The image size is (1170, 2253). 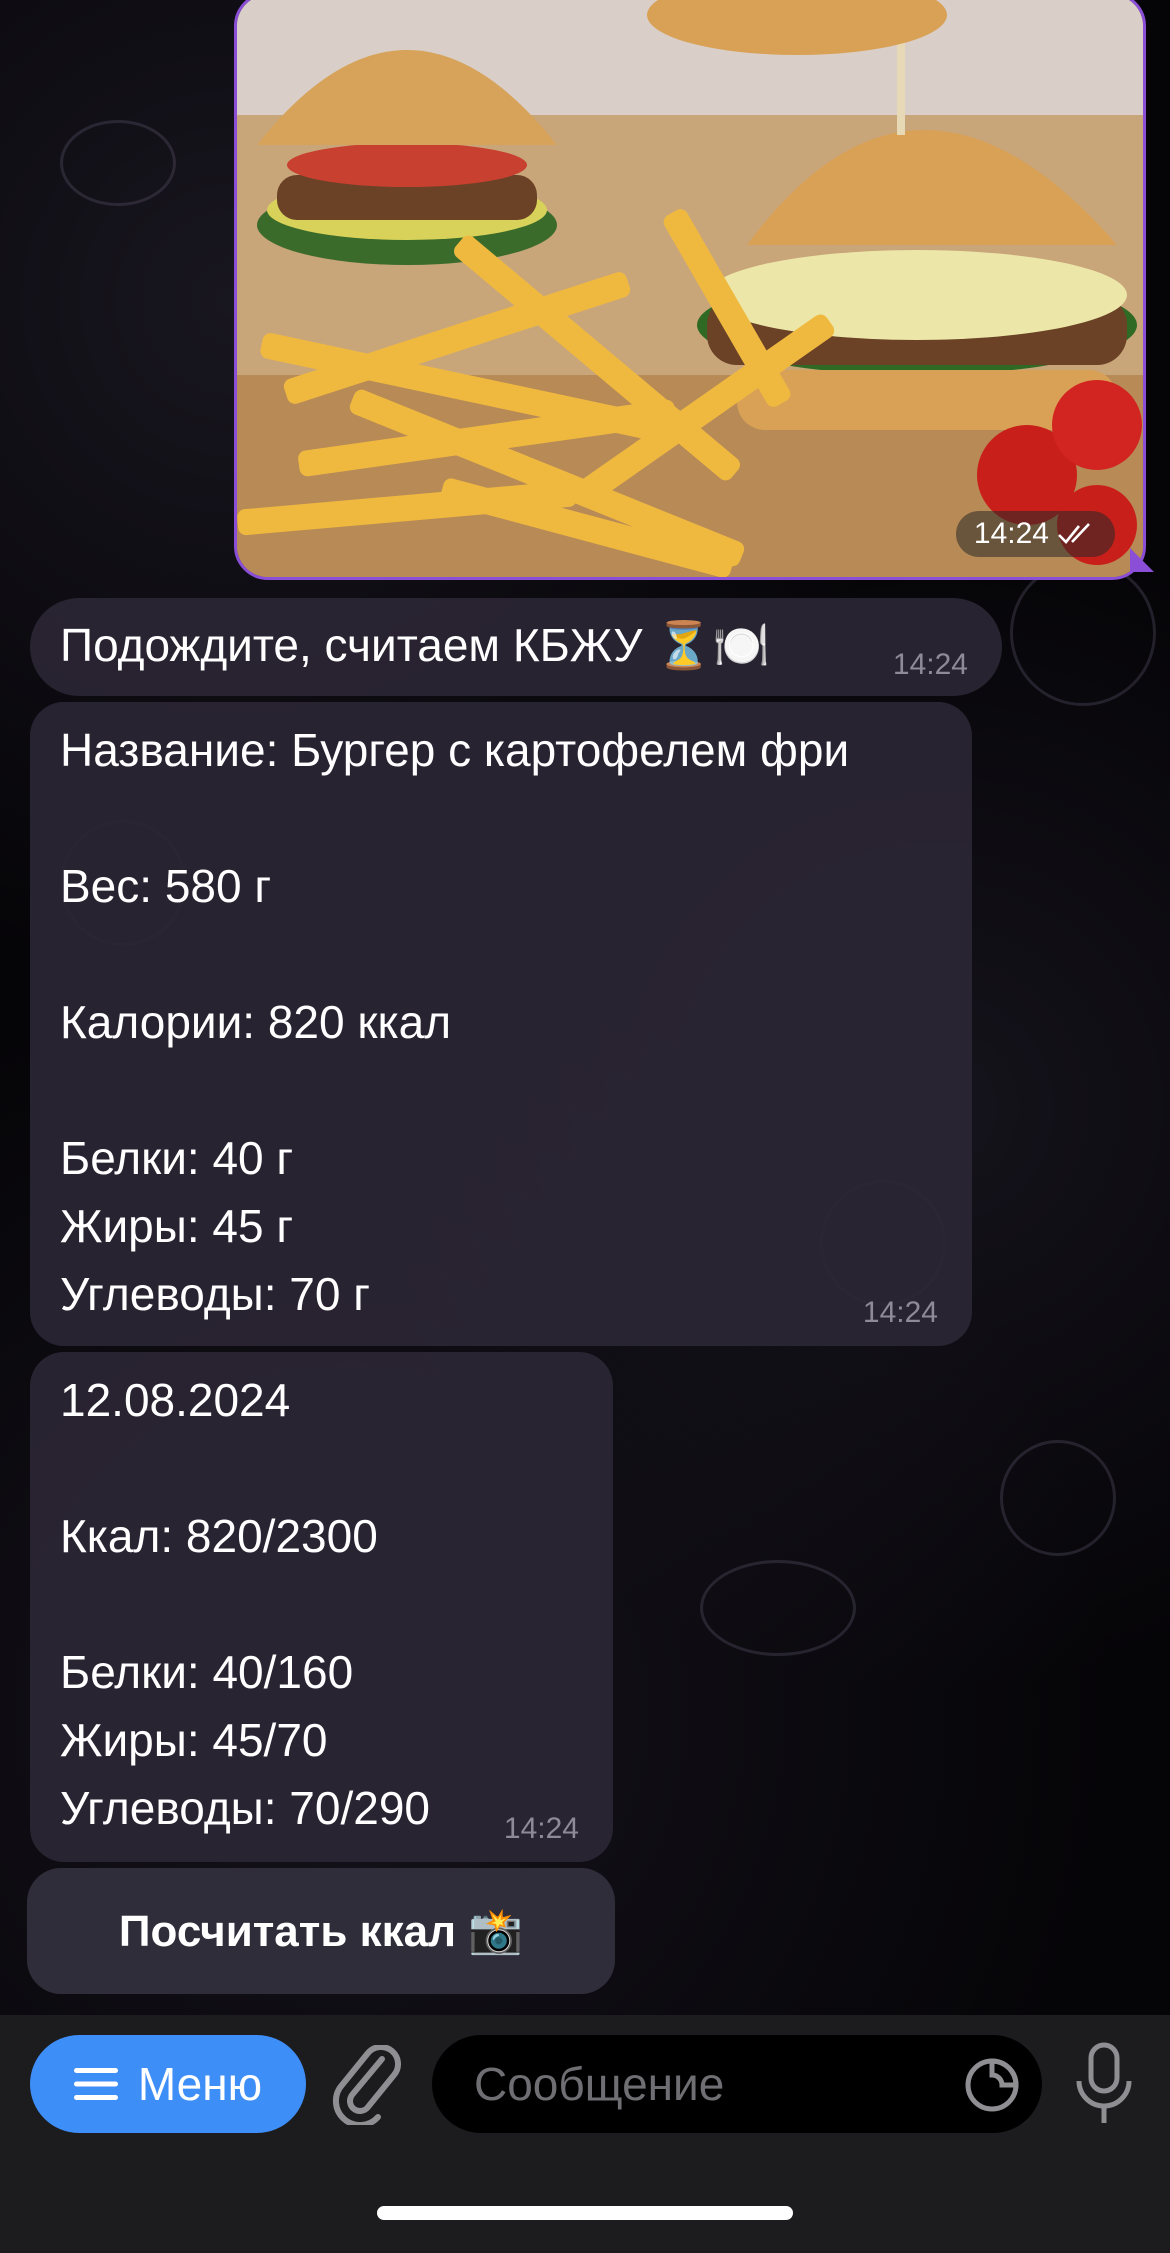 What do you see at coordinates (737, 2084) in the screenshot?
I see `message-input: Сообщение` at bounding box center [737, 2084].